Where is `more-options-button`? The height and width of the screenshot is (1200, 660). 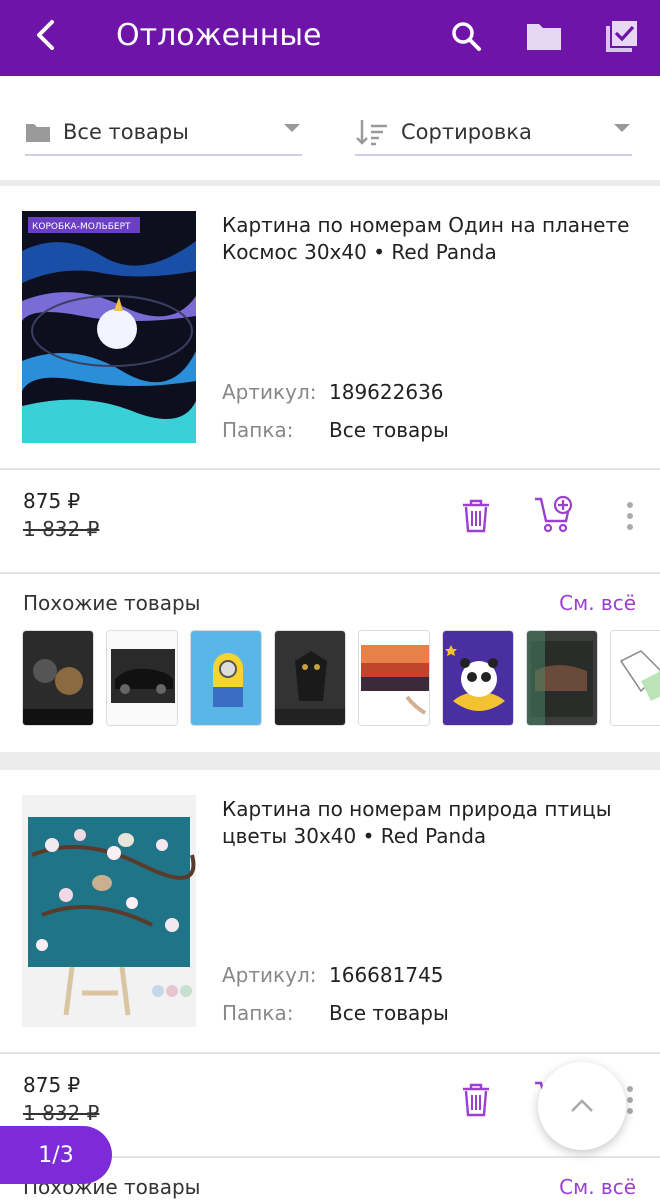
more-options-button is located at coordinates (630, 516).